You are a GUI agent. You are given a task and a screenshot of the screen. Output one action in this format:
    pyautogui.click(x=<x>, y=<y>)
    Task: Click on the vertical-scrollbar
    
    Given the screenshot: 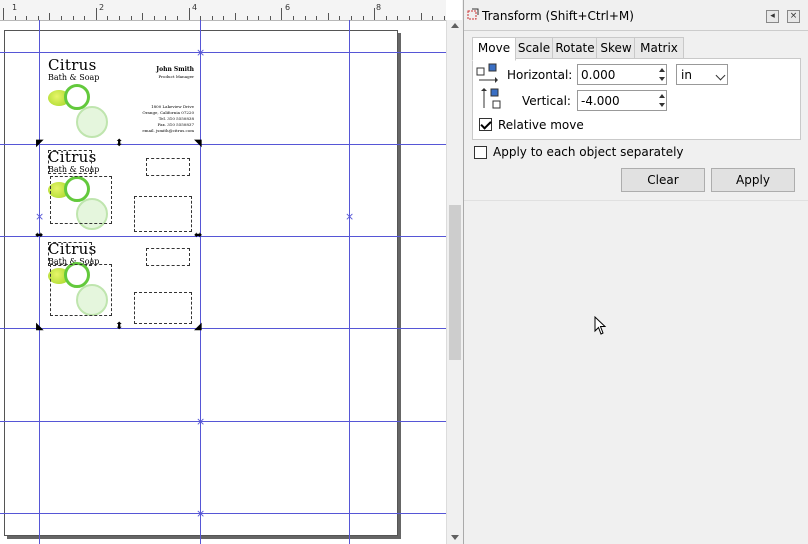 What is the action you would take?
    pyautogui.click(x=454, y=282)
    